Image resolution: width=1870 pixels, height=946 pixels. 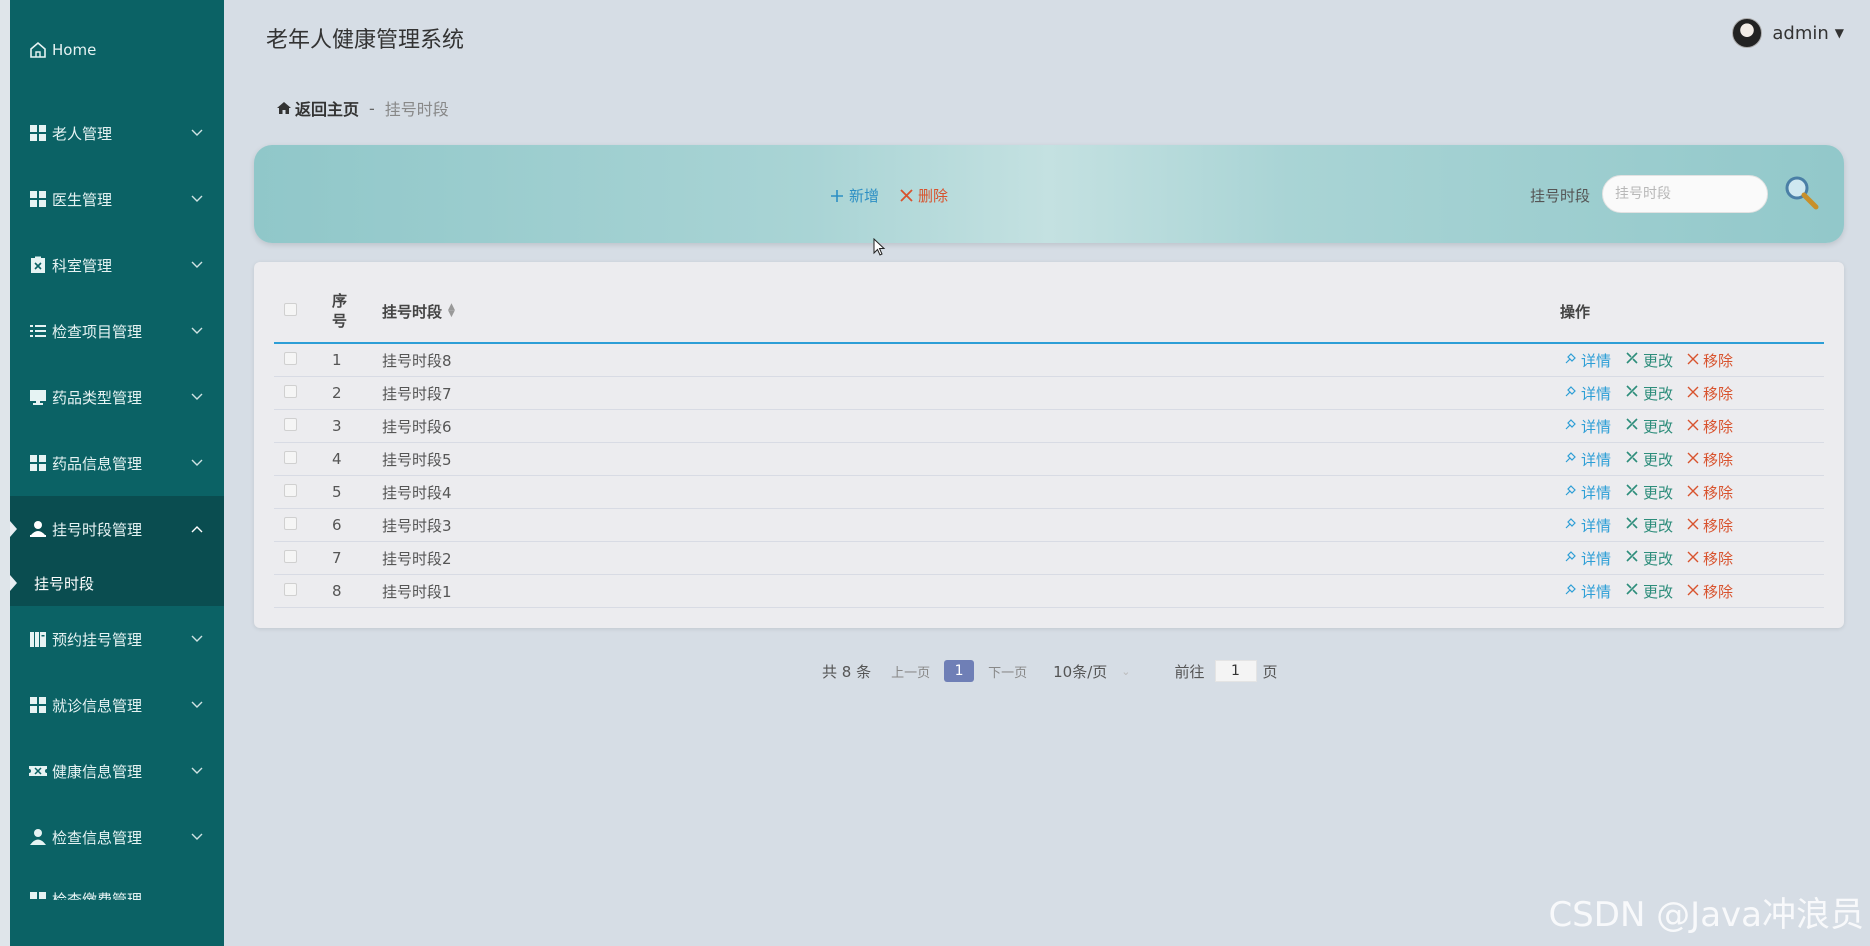 I want to click on next-page-button: 下一页, so click(x=1007, y=671).